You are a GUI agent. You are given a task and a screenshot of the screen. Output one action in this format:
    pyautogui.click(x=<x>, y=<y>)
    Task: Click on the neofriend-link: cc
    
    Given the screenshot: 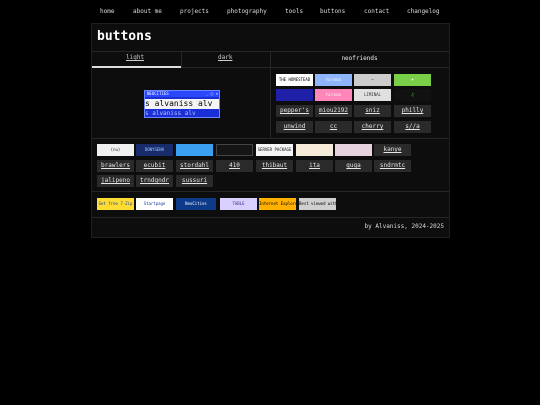 What is the action you would take?
    pyautogui.click(x=333, y=127)
    